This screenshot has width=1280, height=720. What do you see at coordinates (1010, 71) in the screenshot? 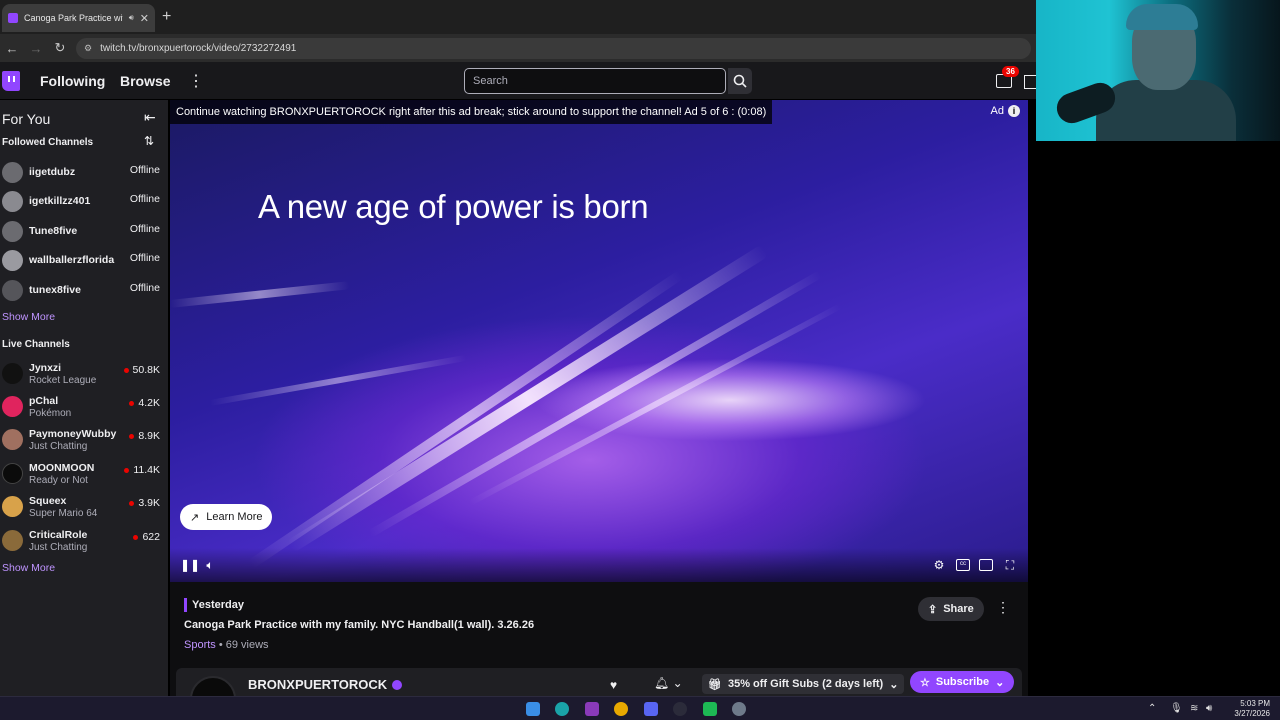
I see `notifications-badge: 36` at bounding box center [1010, 71].